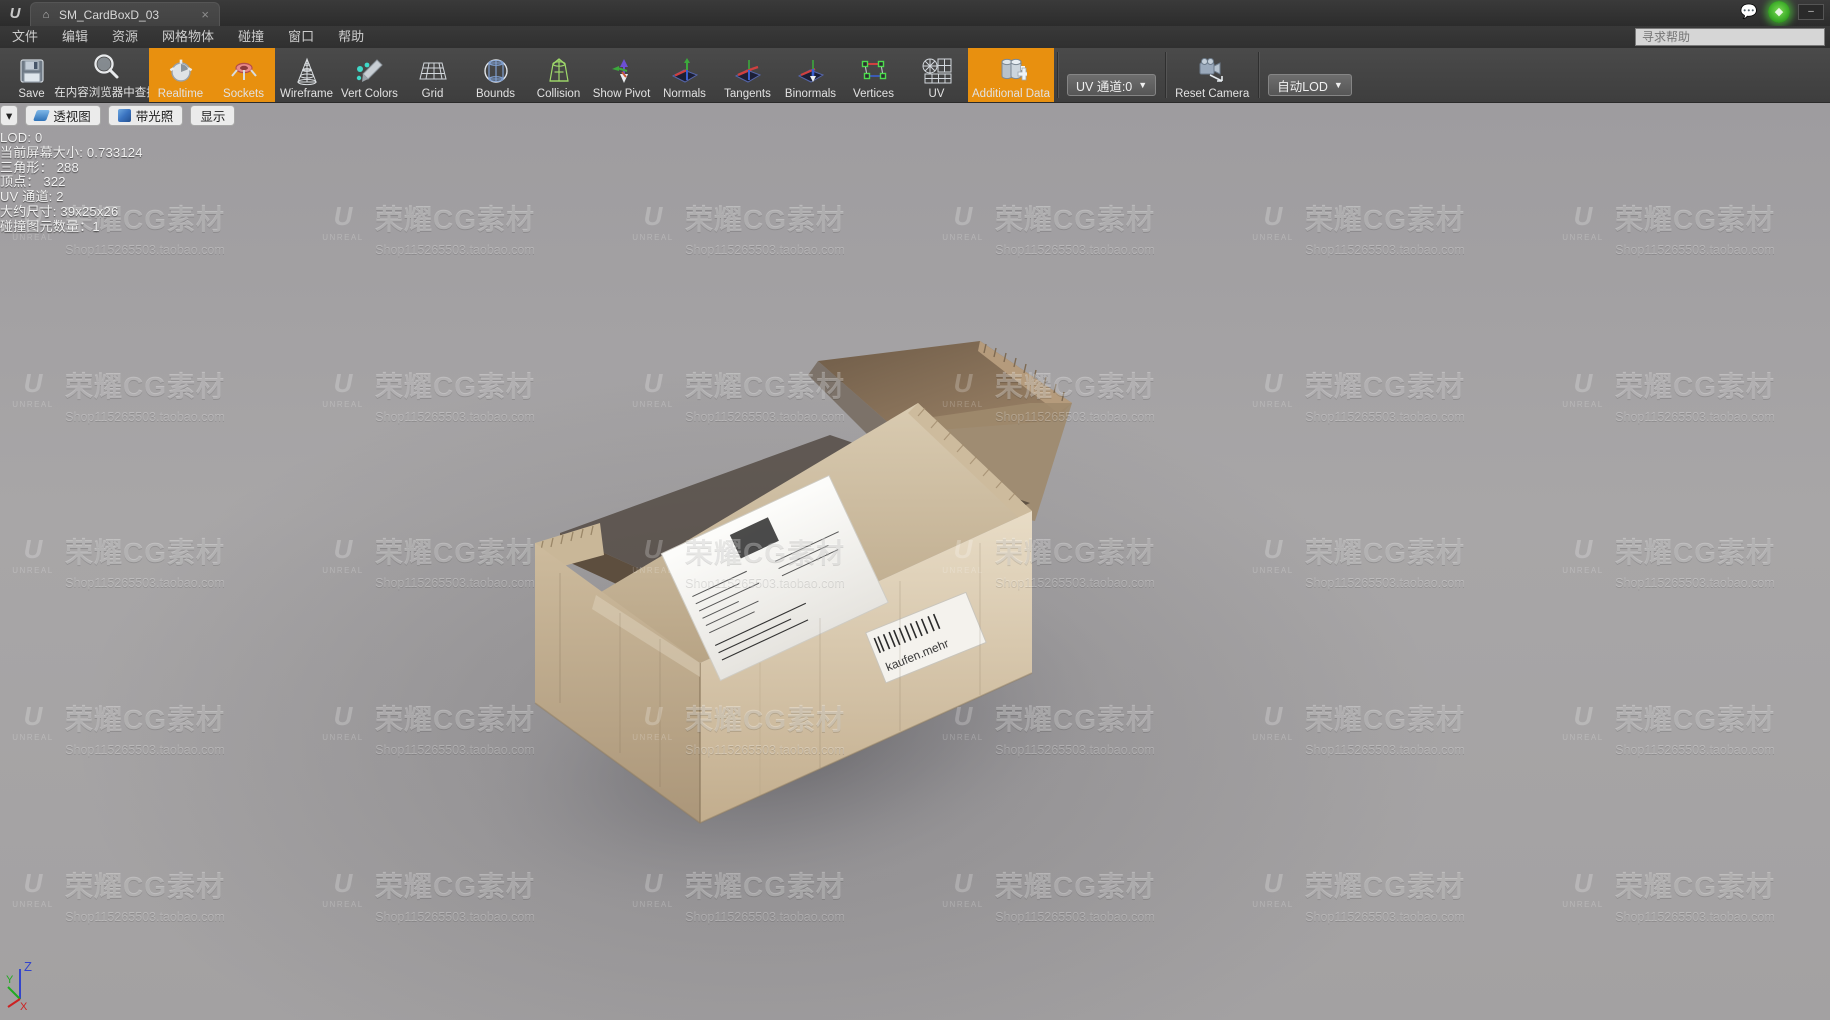 Image resolution: width=1830 pixels, height=1020 pixels. I want to click on normals-icon, so click(685, 70).